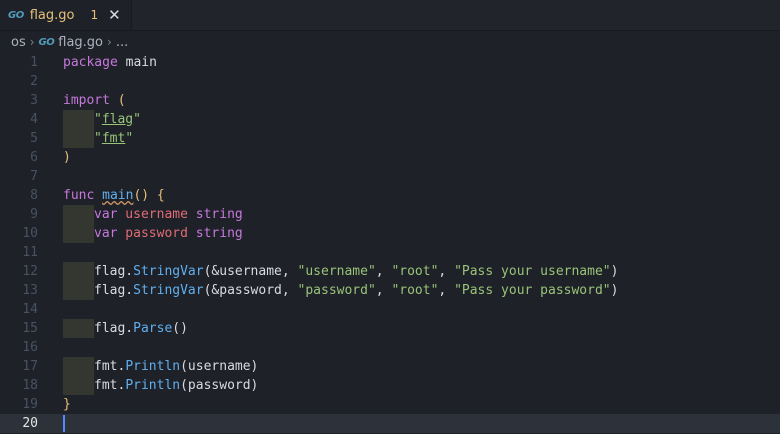 This screenshot has width=780, height=434. I want to click on line-number: 10, so click(30, 233).